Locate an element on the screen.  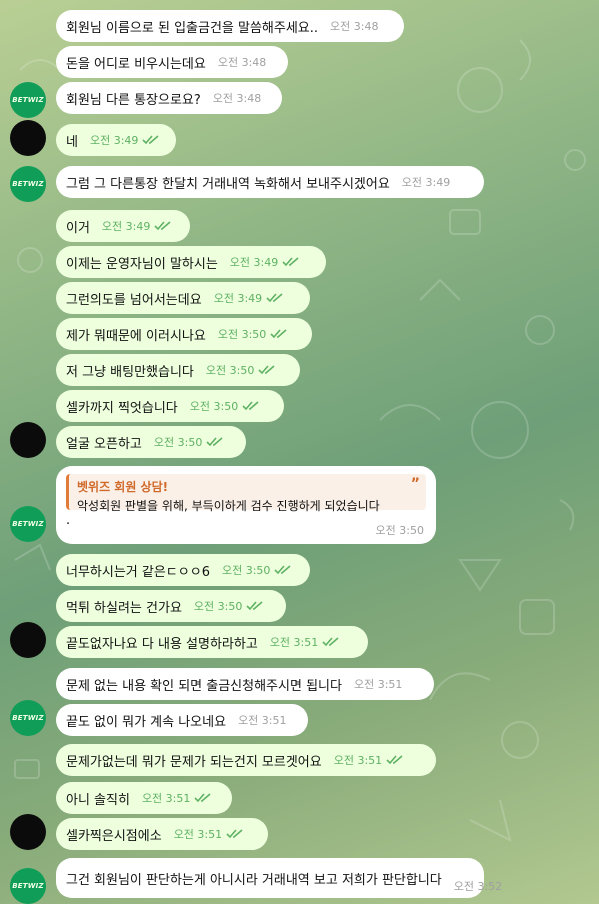
message-text: 셀카까지 찍엇습니다 is located at coordinates (122, 408).